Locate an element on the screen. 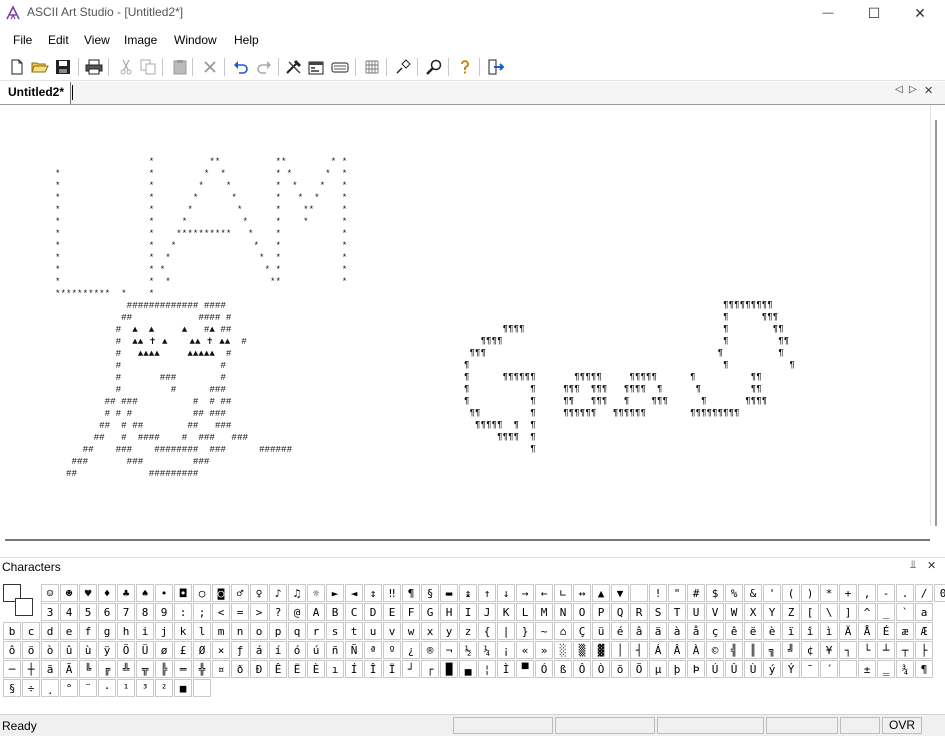  character-cell: * is located at coordinates (829, 593).